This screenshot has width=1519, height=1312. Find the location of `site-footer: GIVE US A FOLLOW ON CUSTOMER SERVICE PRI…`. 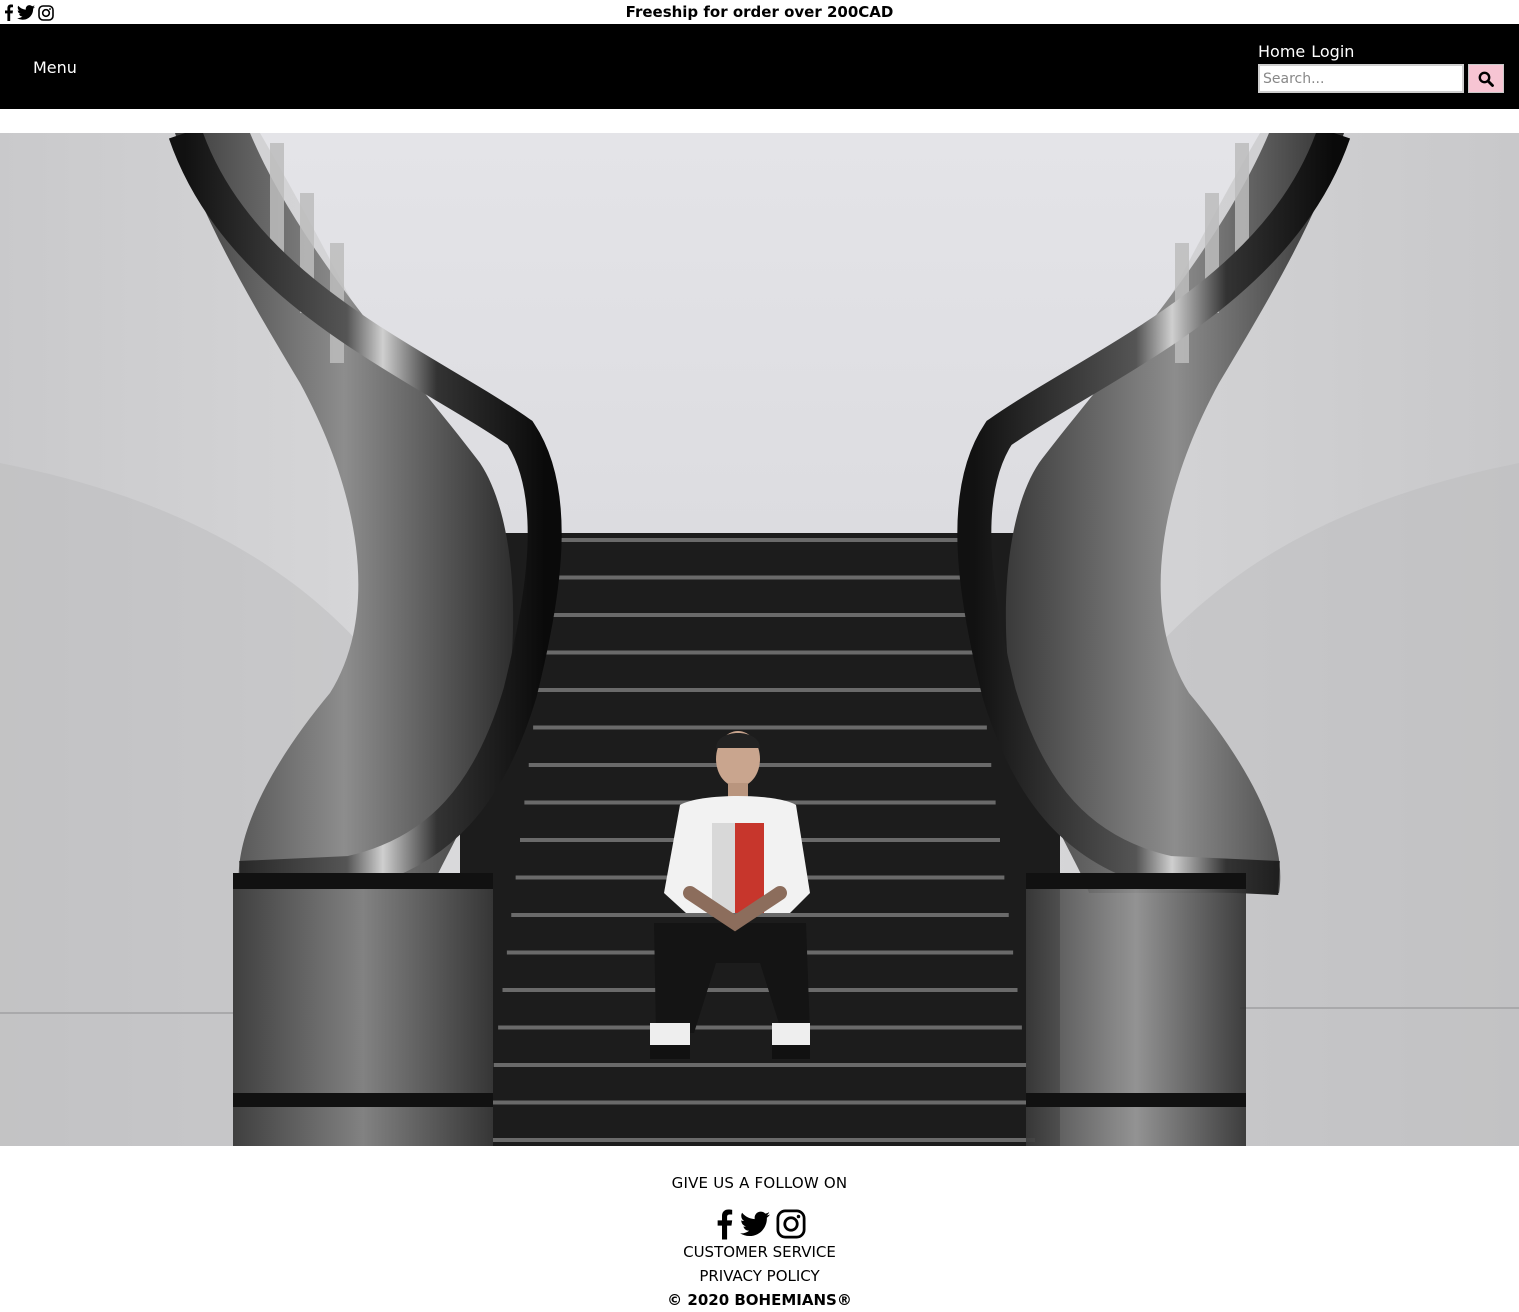

site-footer: GIVE US A FOLLOW ON CUSTOMER SERVICE PRI… is located at coordinates (759, 1229).